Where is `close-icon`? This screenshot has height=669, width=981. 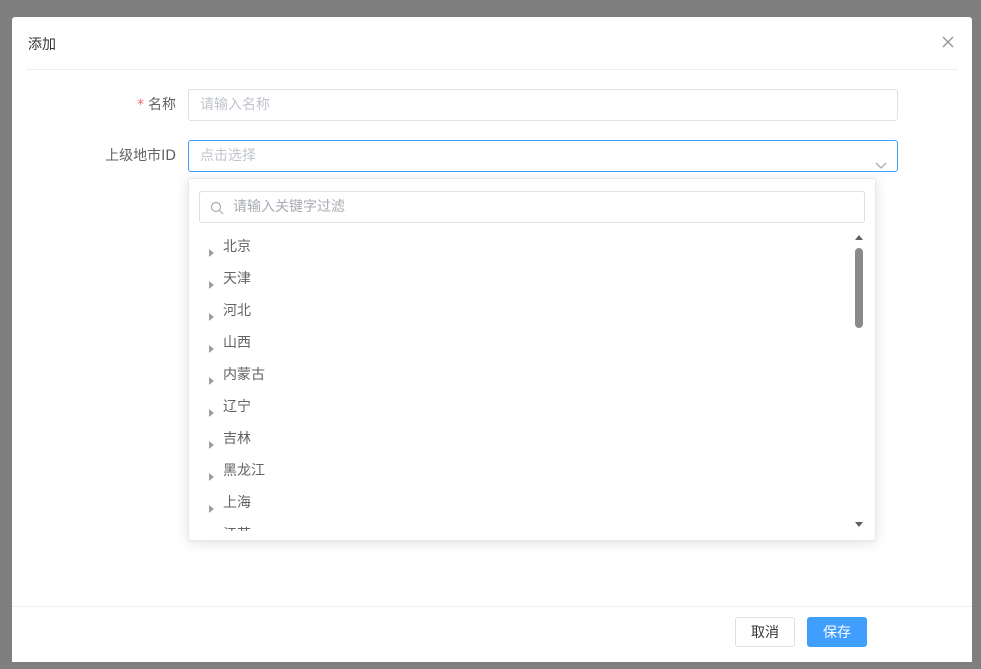
close-icon is located at coordinates (948, 42).